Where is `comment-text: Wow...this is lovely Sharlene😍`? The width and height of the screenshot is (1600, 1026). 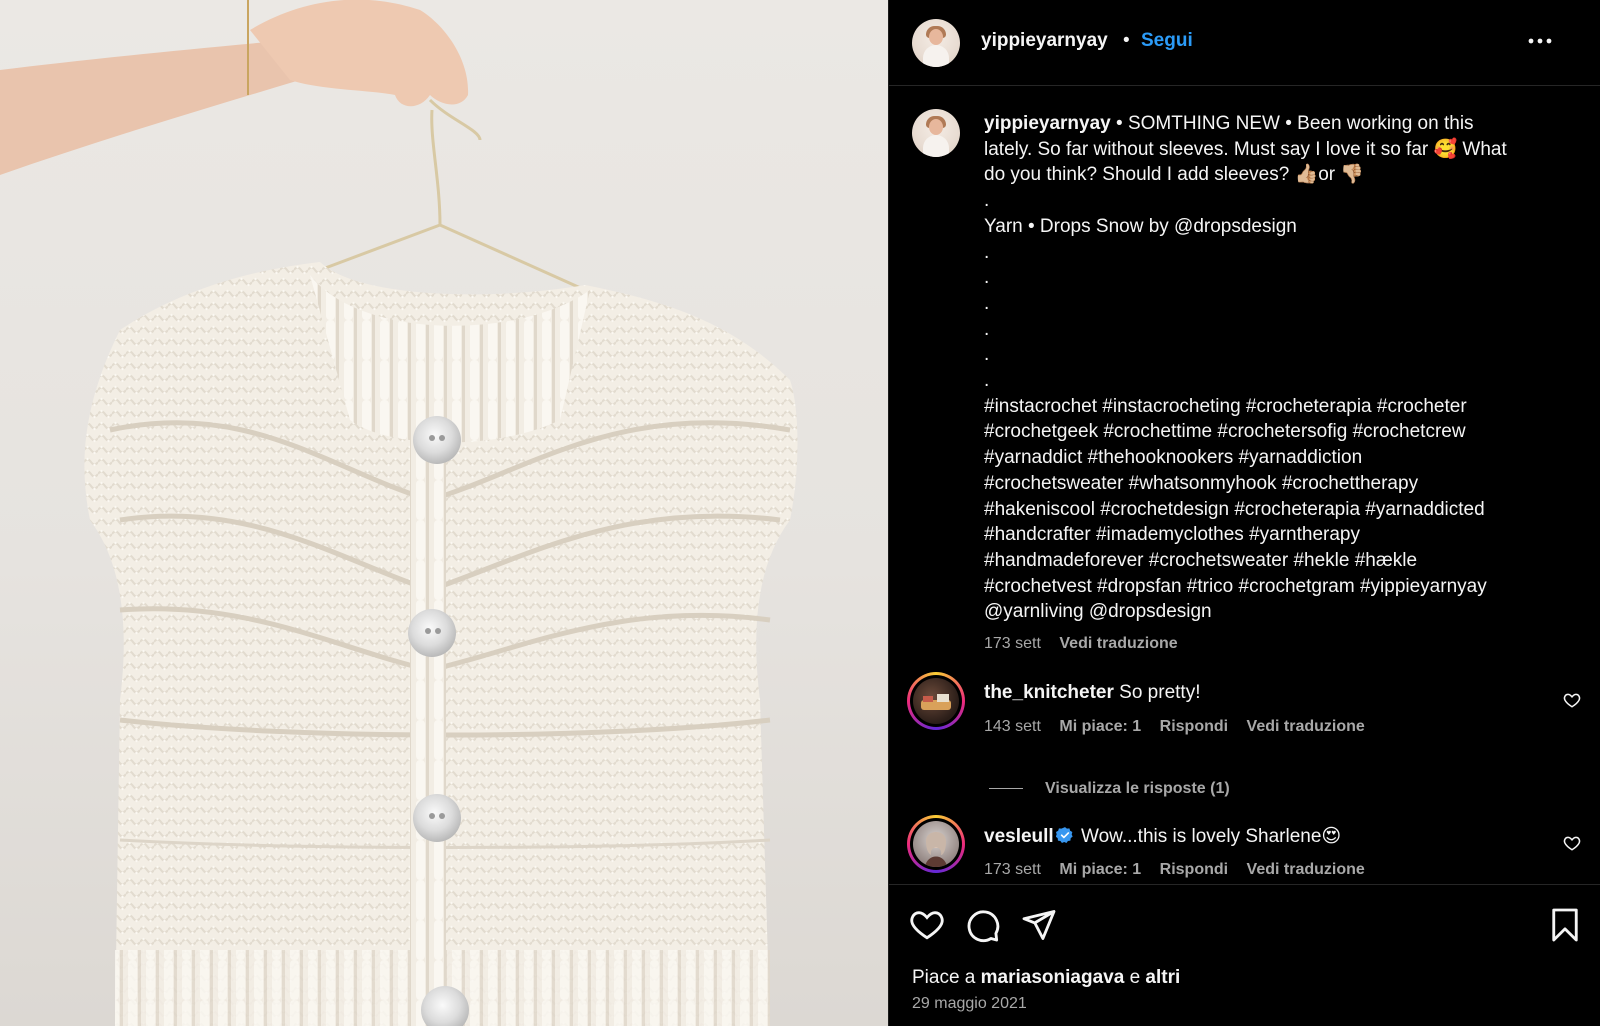 comment-text: Wow...this is lovely Sharlene😍 is located at coordinates (1211, 836).